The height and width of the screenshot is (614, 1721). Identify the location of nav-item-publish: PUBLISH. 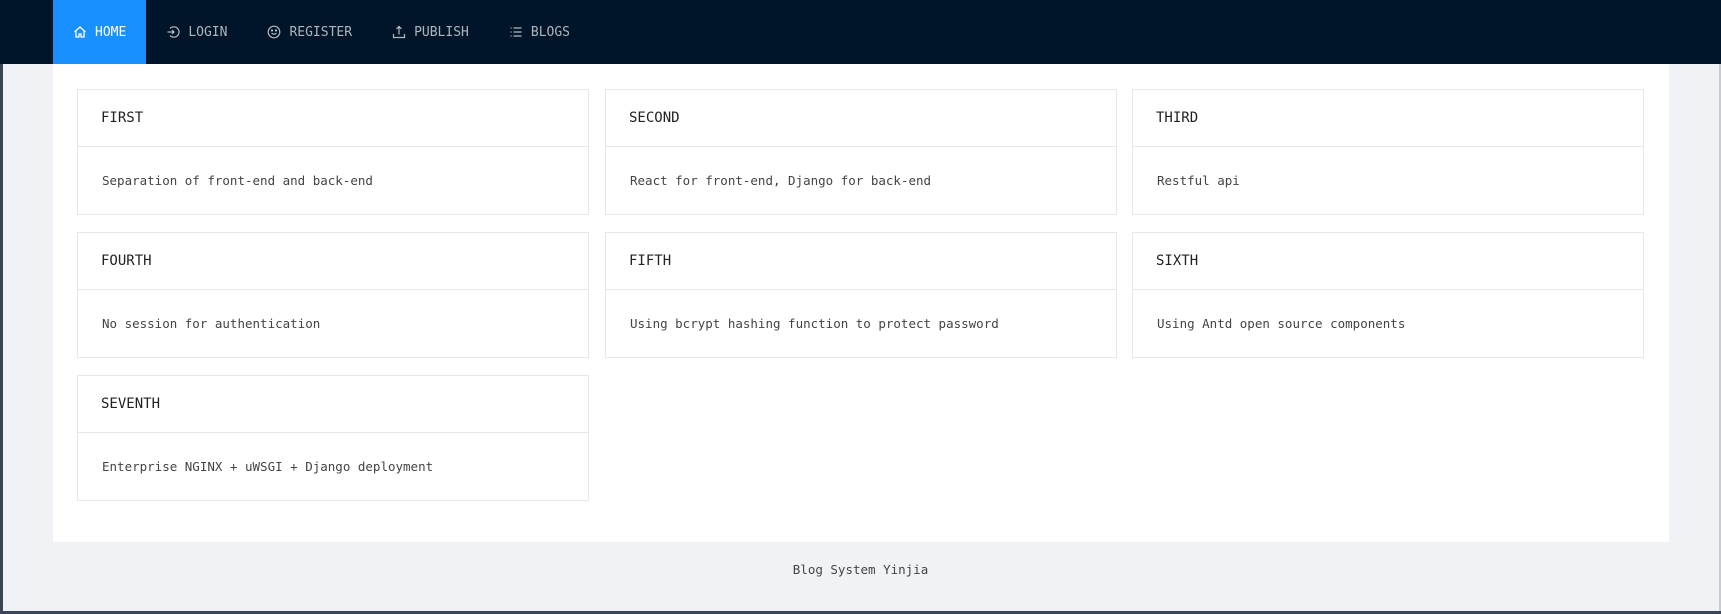
(430, 32).